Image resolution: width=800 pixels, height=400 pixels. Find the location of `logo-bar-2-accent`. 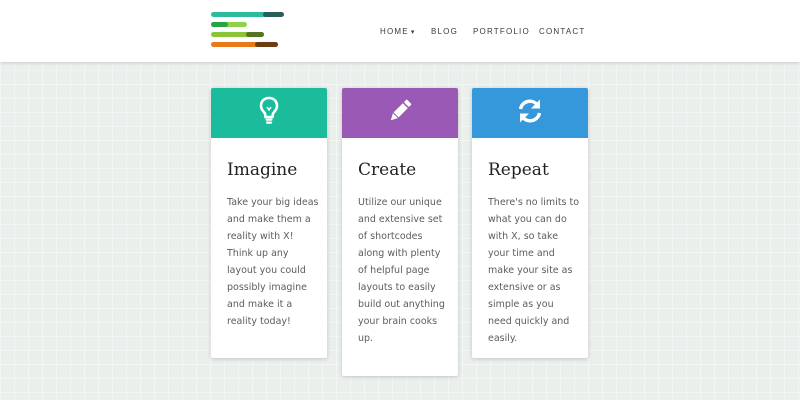

logo-bar-2-accent is located at coordinates (219, 24).